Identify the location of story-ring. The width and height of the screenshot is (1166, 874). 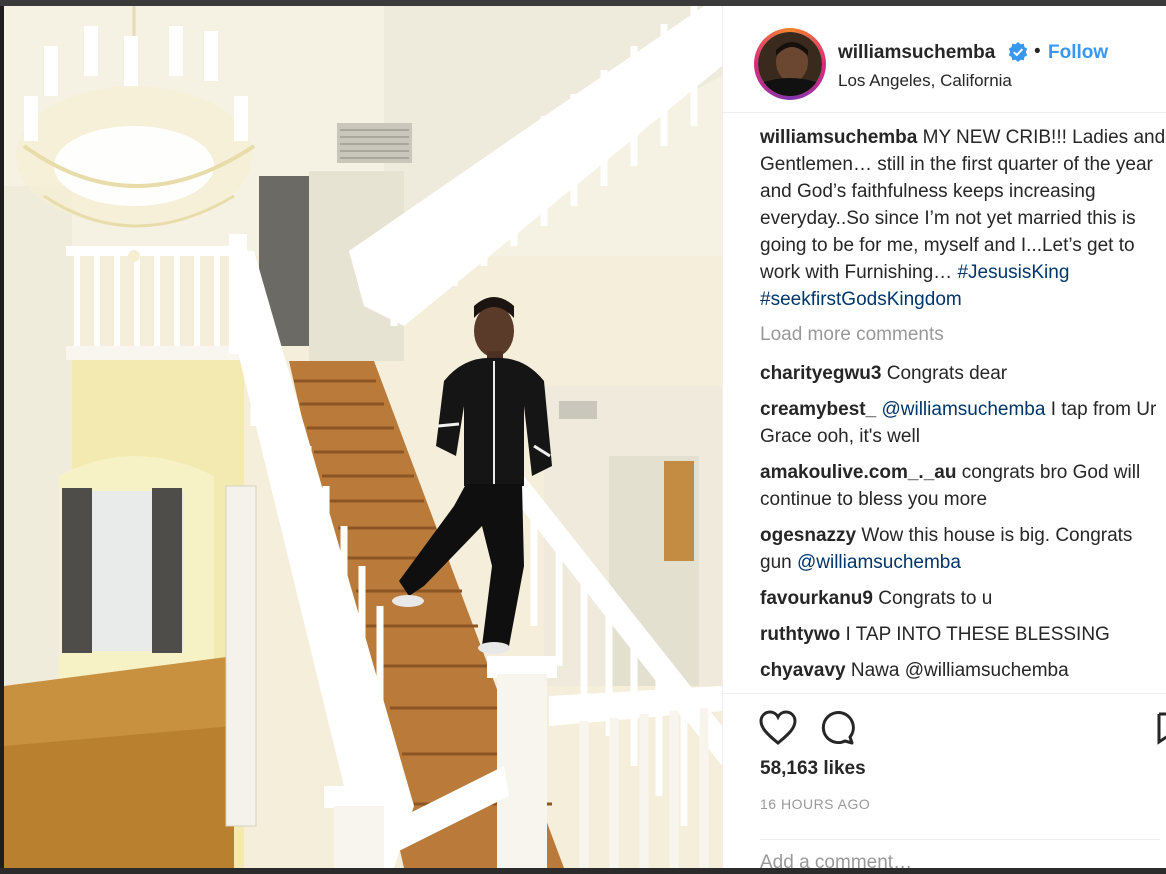
(790, 64).